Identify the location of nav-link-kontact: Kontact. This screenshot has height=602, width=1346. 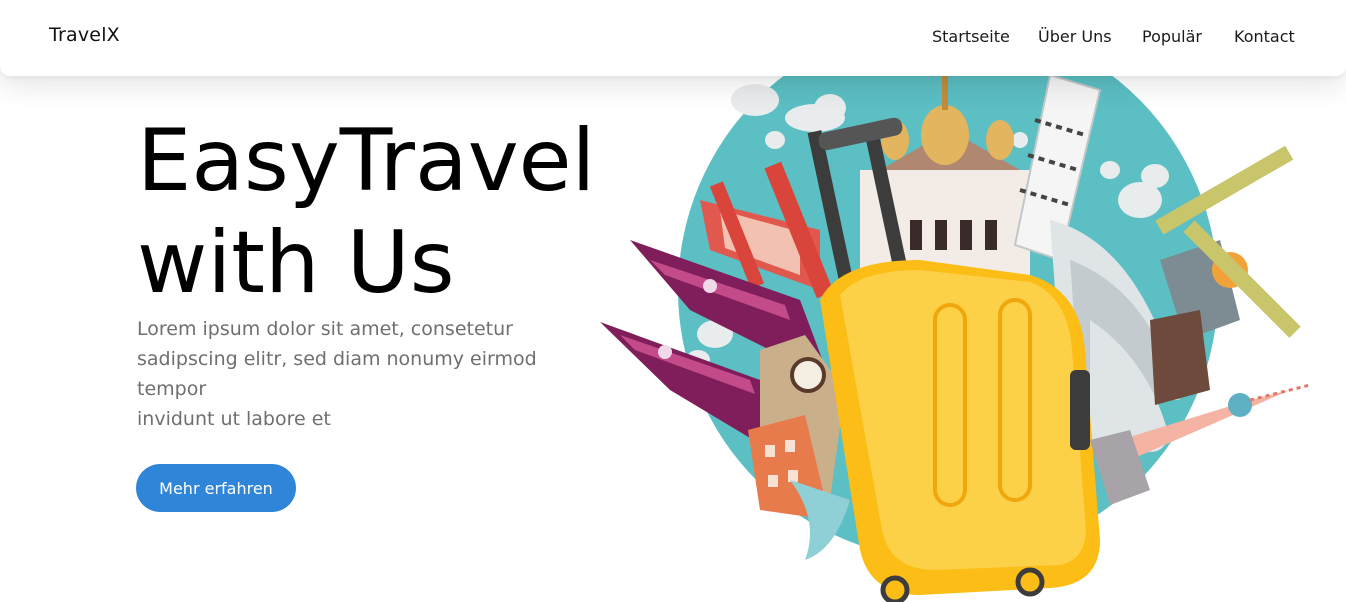
(1264, 36).